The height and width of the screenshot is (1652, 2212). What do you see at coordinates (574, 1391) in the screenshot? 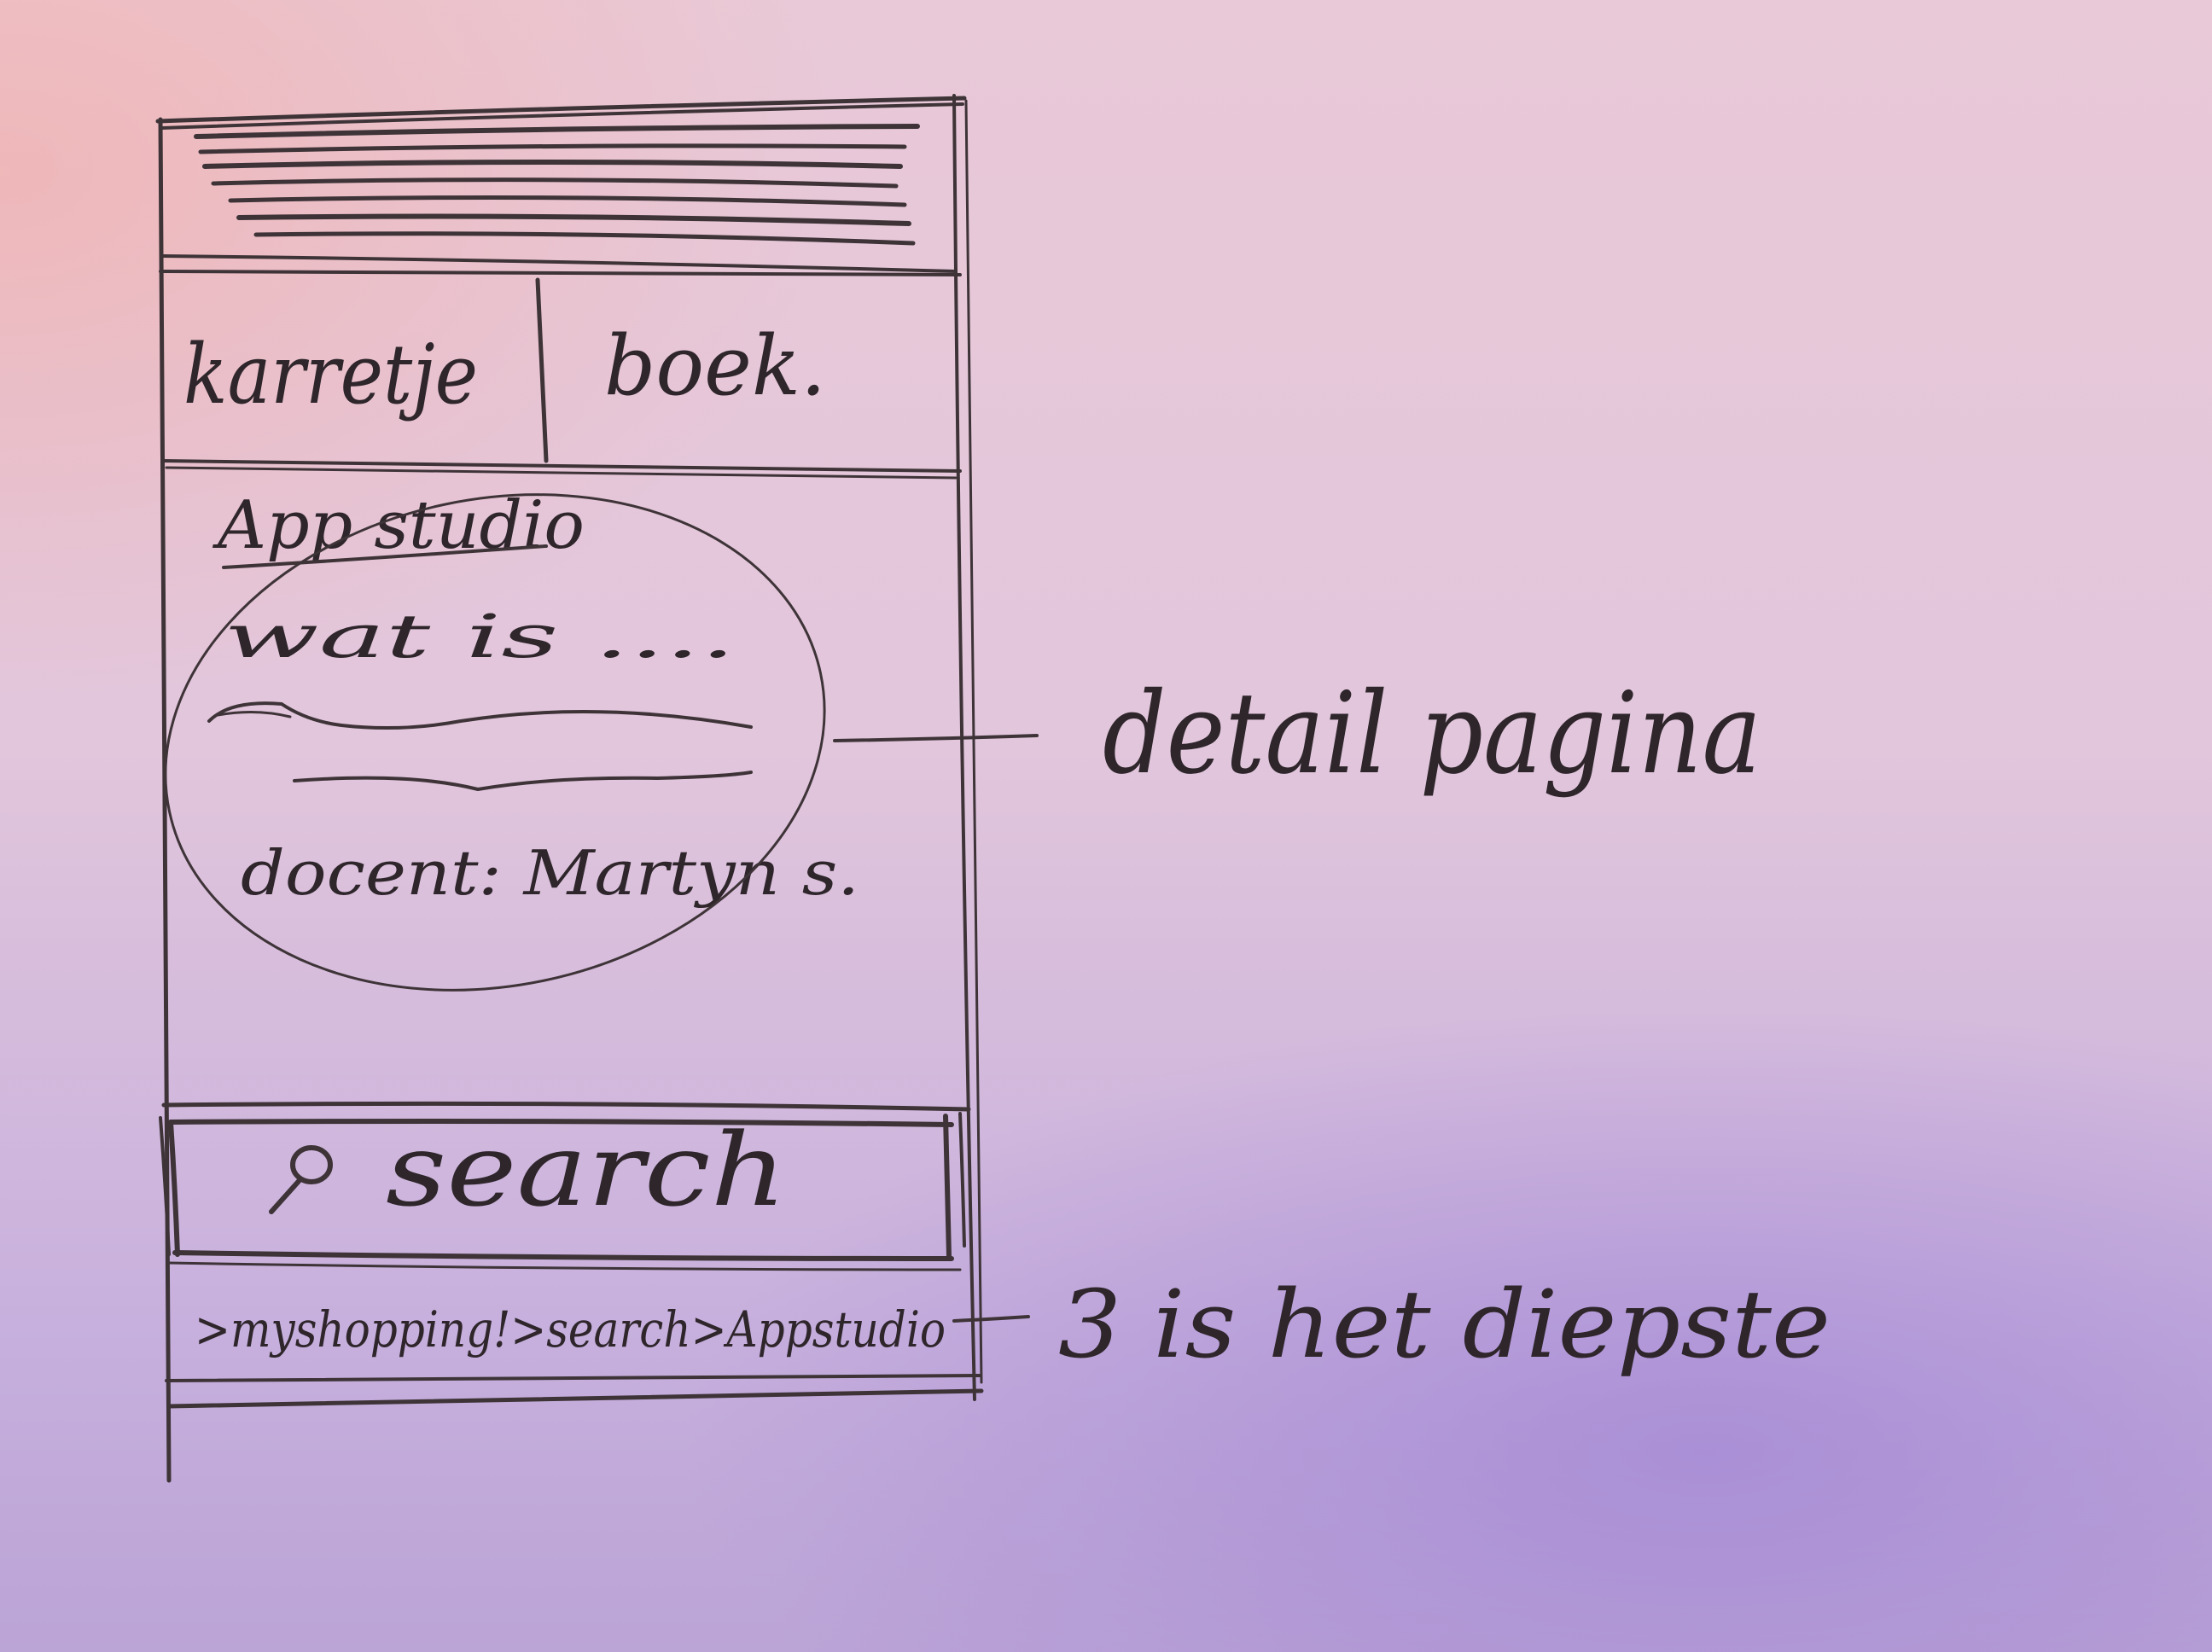
I see `bottom-lines` at bounding box center [574, 1391].